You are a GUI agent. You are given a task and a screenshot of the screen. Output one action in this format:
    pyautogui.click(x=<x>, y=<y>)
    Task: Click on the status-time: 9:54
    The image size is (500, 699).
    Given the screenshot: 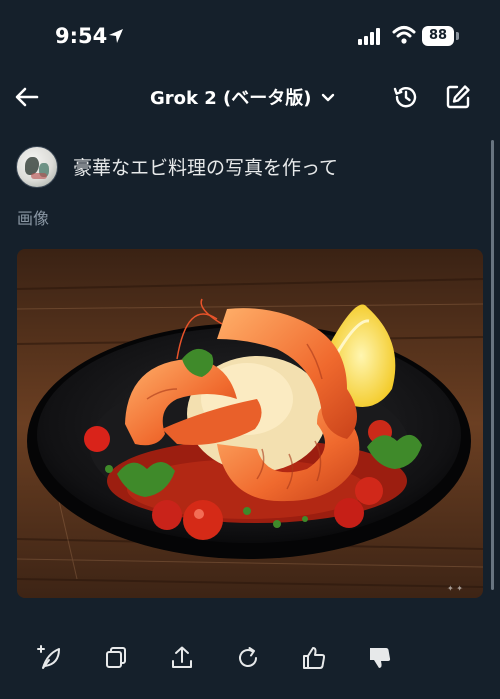 What is the action you would take?
    pyautogui.click(x=81, y=36)
    